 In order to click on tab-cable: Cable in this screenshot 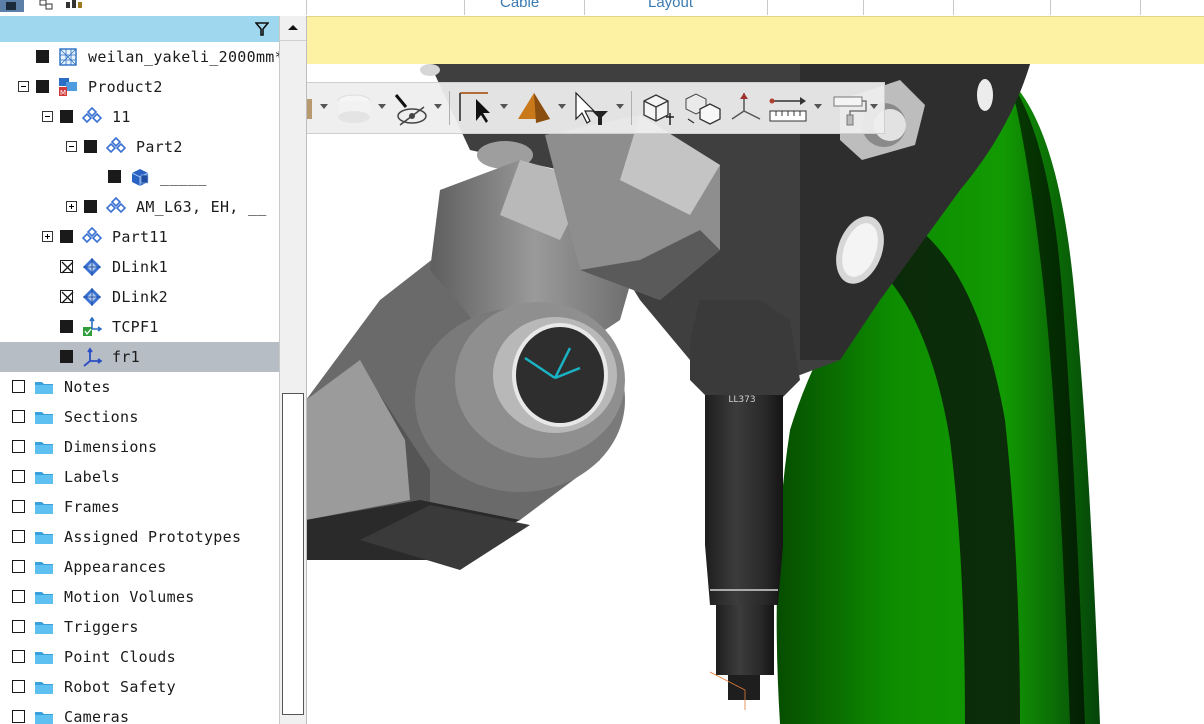, I will do `click(519, 5)`.